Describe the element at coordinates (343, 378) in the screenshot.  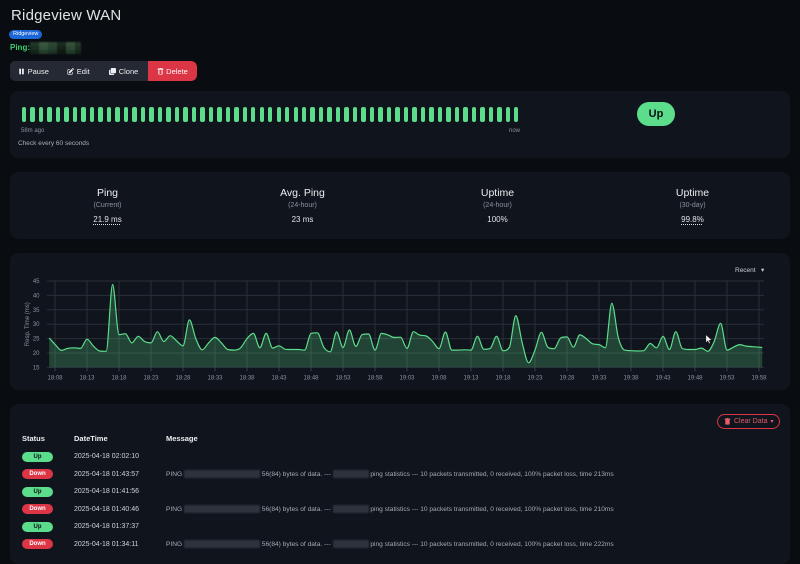
I see `svg-text: 18:53` at that location.